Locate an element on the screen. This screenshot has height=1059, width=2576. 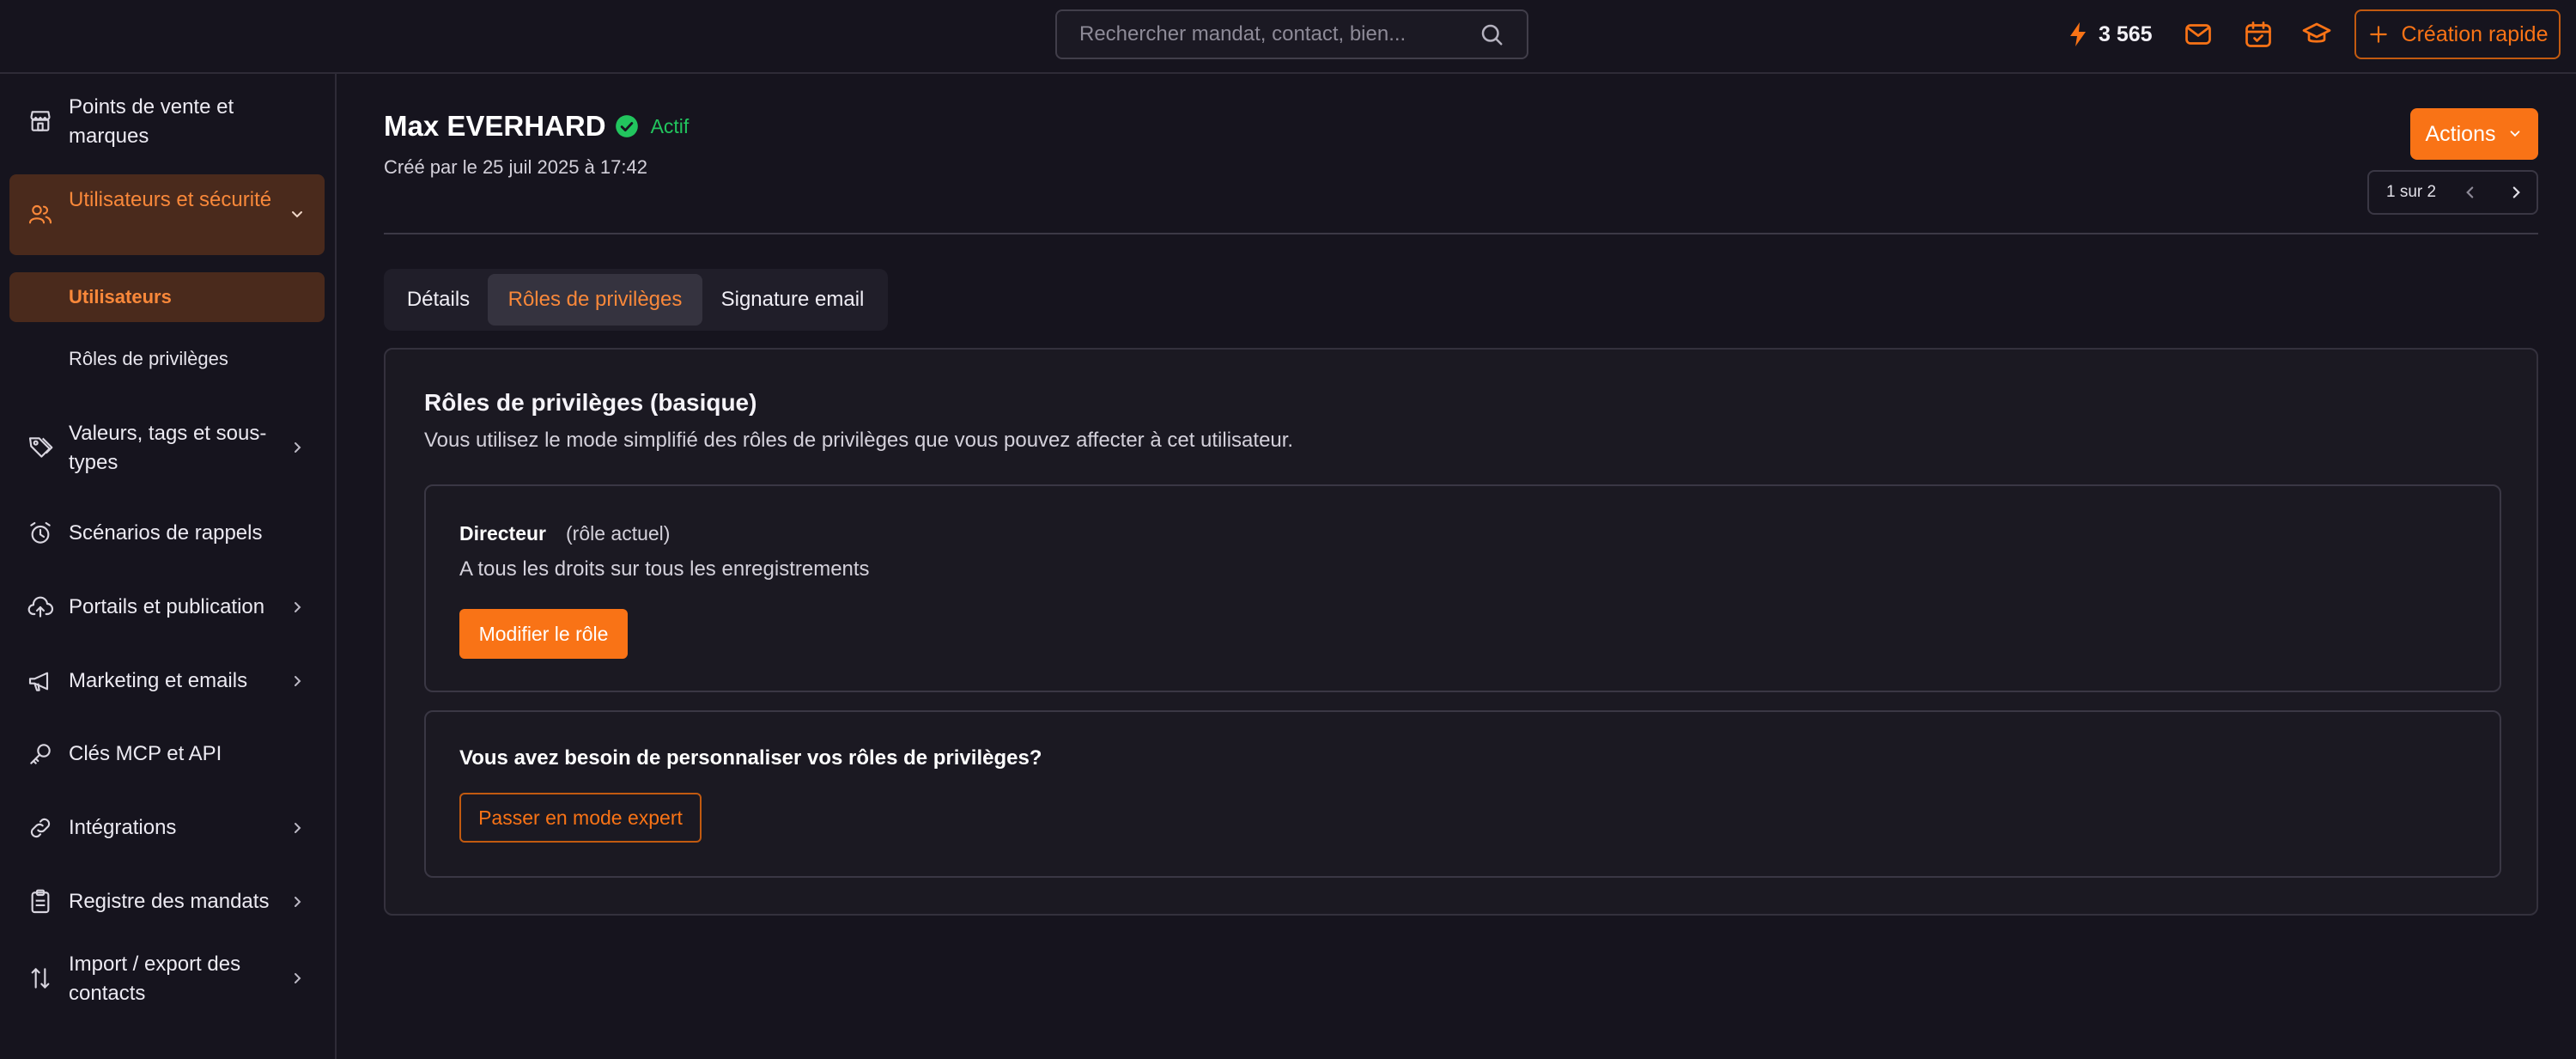
sidebar-item-label: Clés MCP et API is located at coordinates (145, 753).